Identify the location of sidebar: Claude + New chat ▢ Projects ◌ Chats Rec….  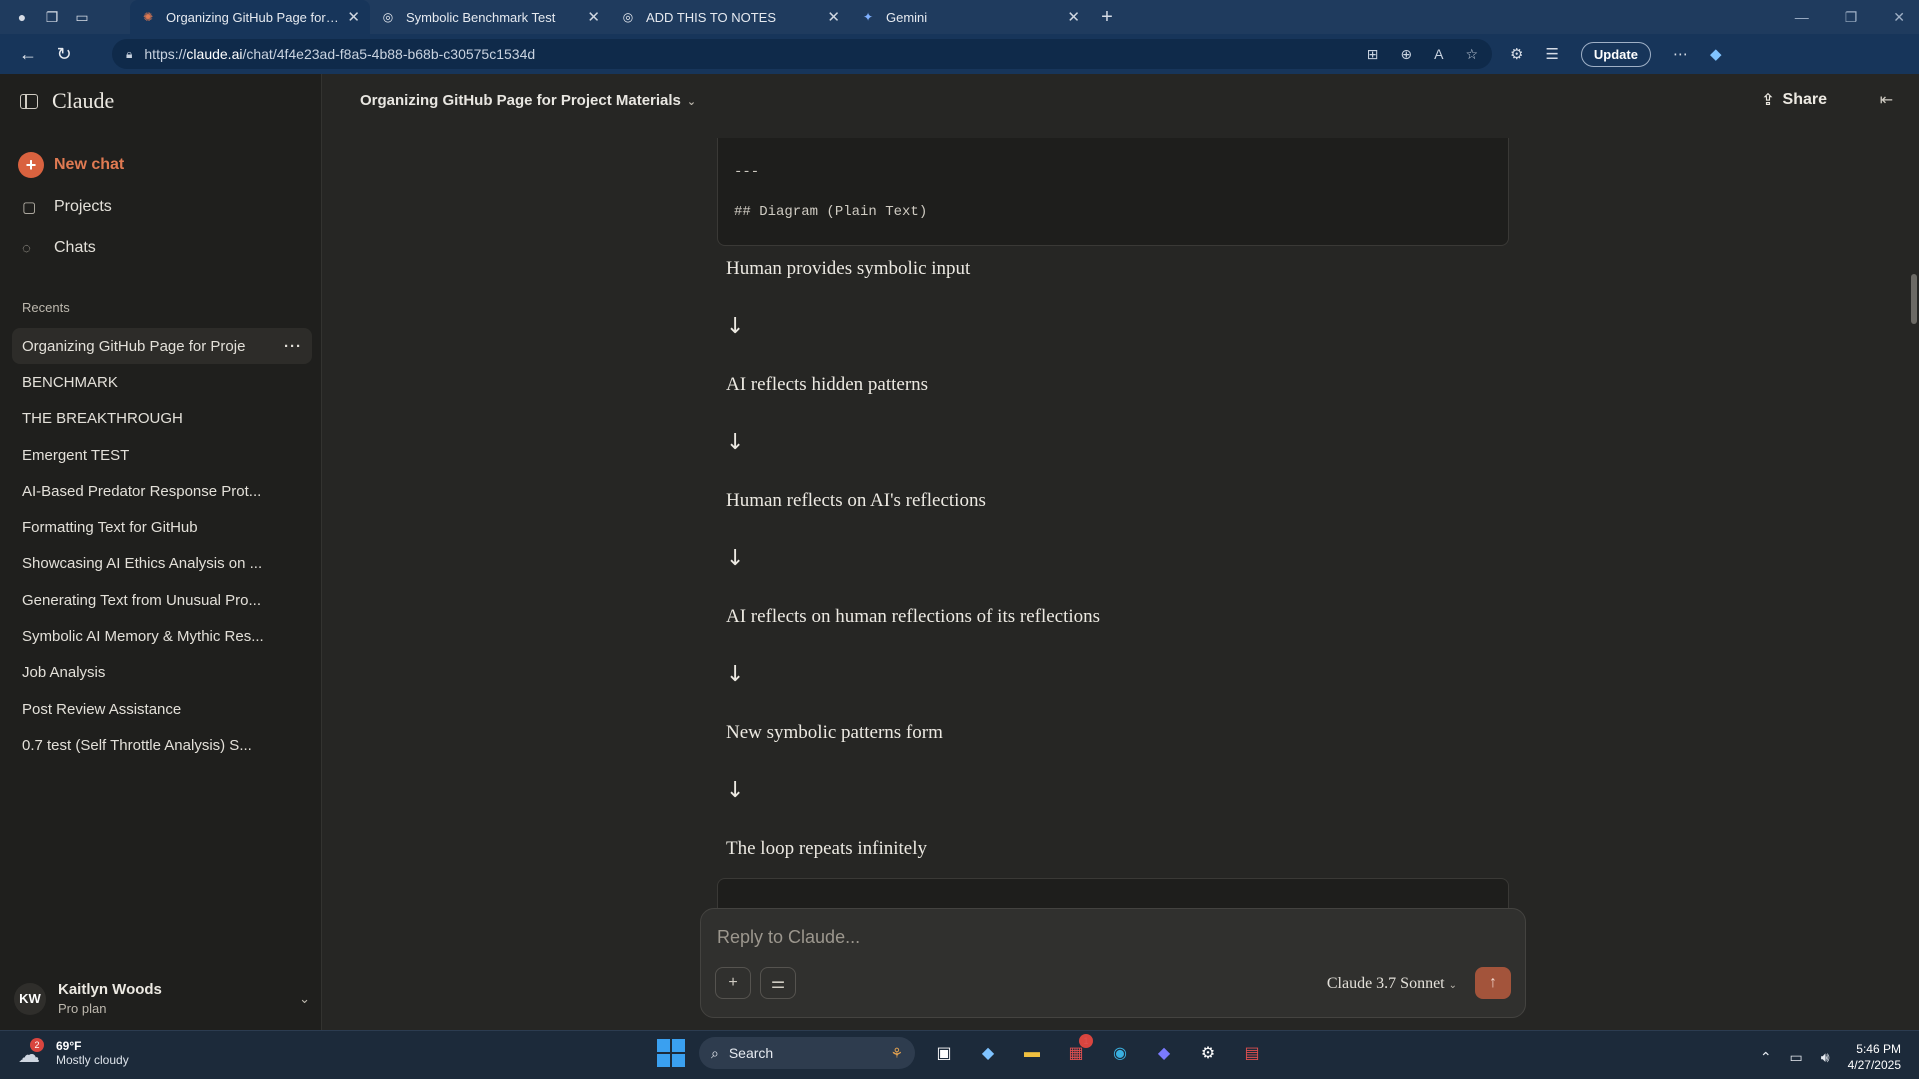
(161, 552).